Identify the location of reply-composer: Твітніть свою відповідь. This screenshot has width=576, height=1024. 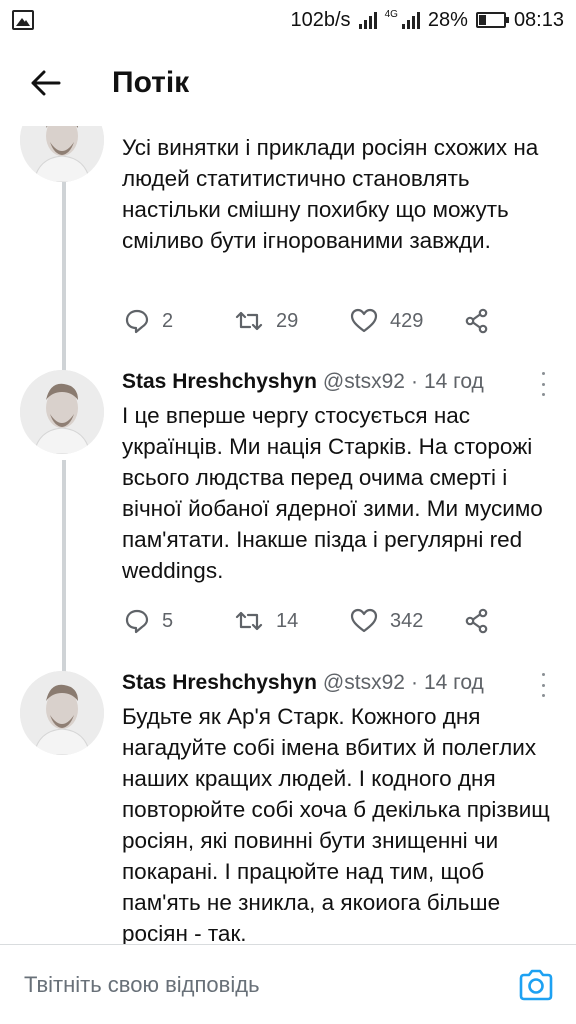
(288, 984).